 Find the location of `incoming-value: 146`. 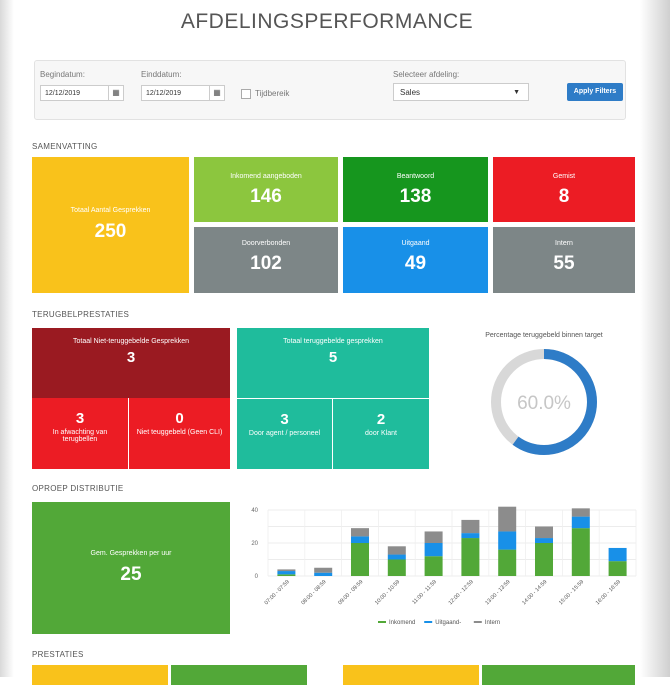

incoming-value: 146 is located at coordinates (266, 196).